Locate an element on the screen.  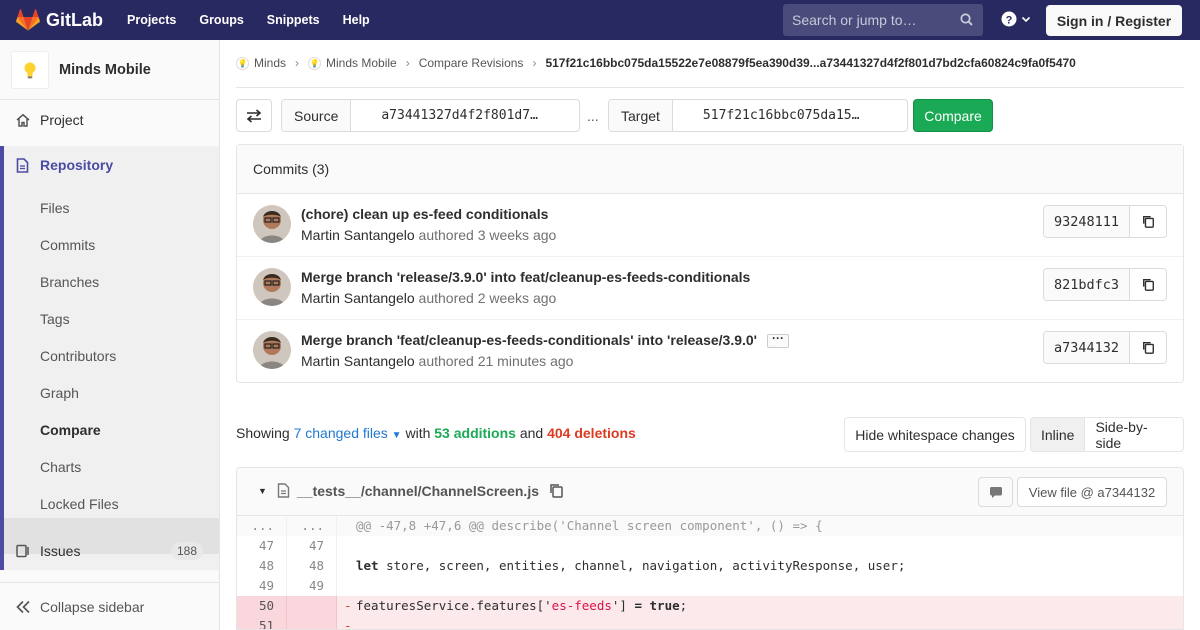
copy-path-icon is located at coordinates (556, 492).